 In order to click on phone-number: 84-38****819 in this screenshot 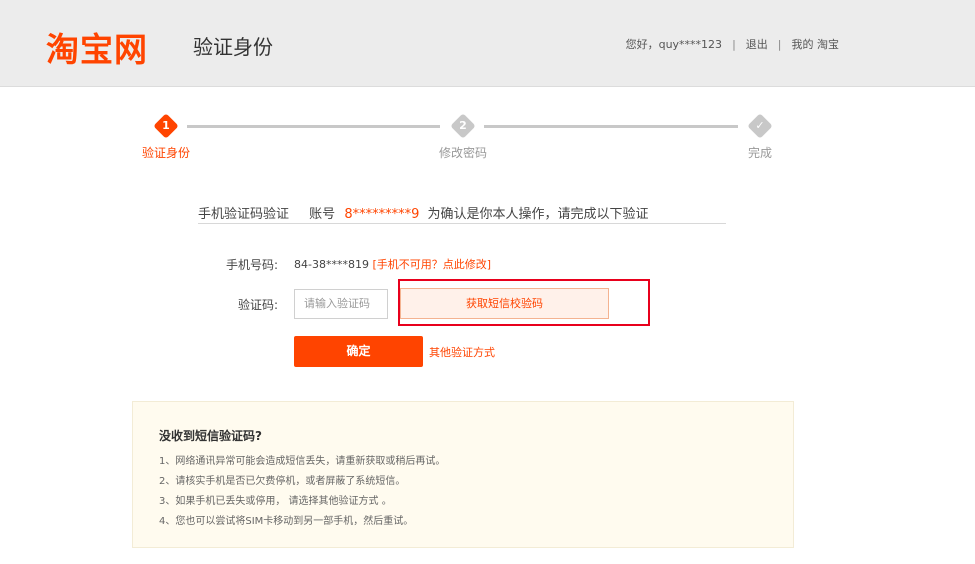, I will do `click(331, 264)`.